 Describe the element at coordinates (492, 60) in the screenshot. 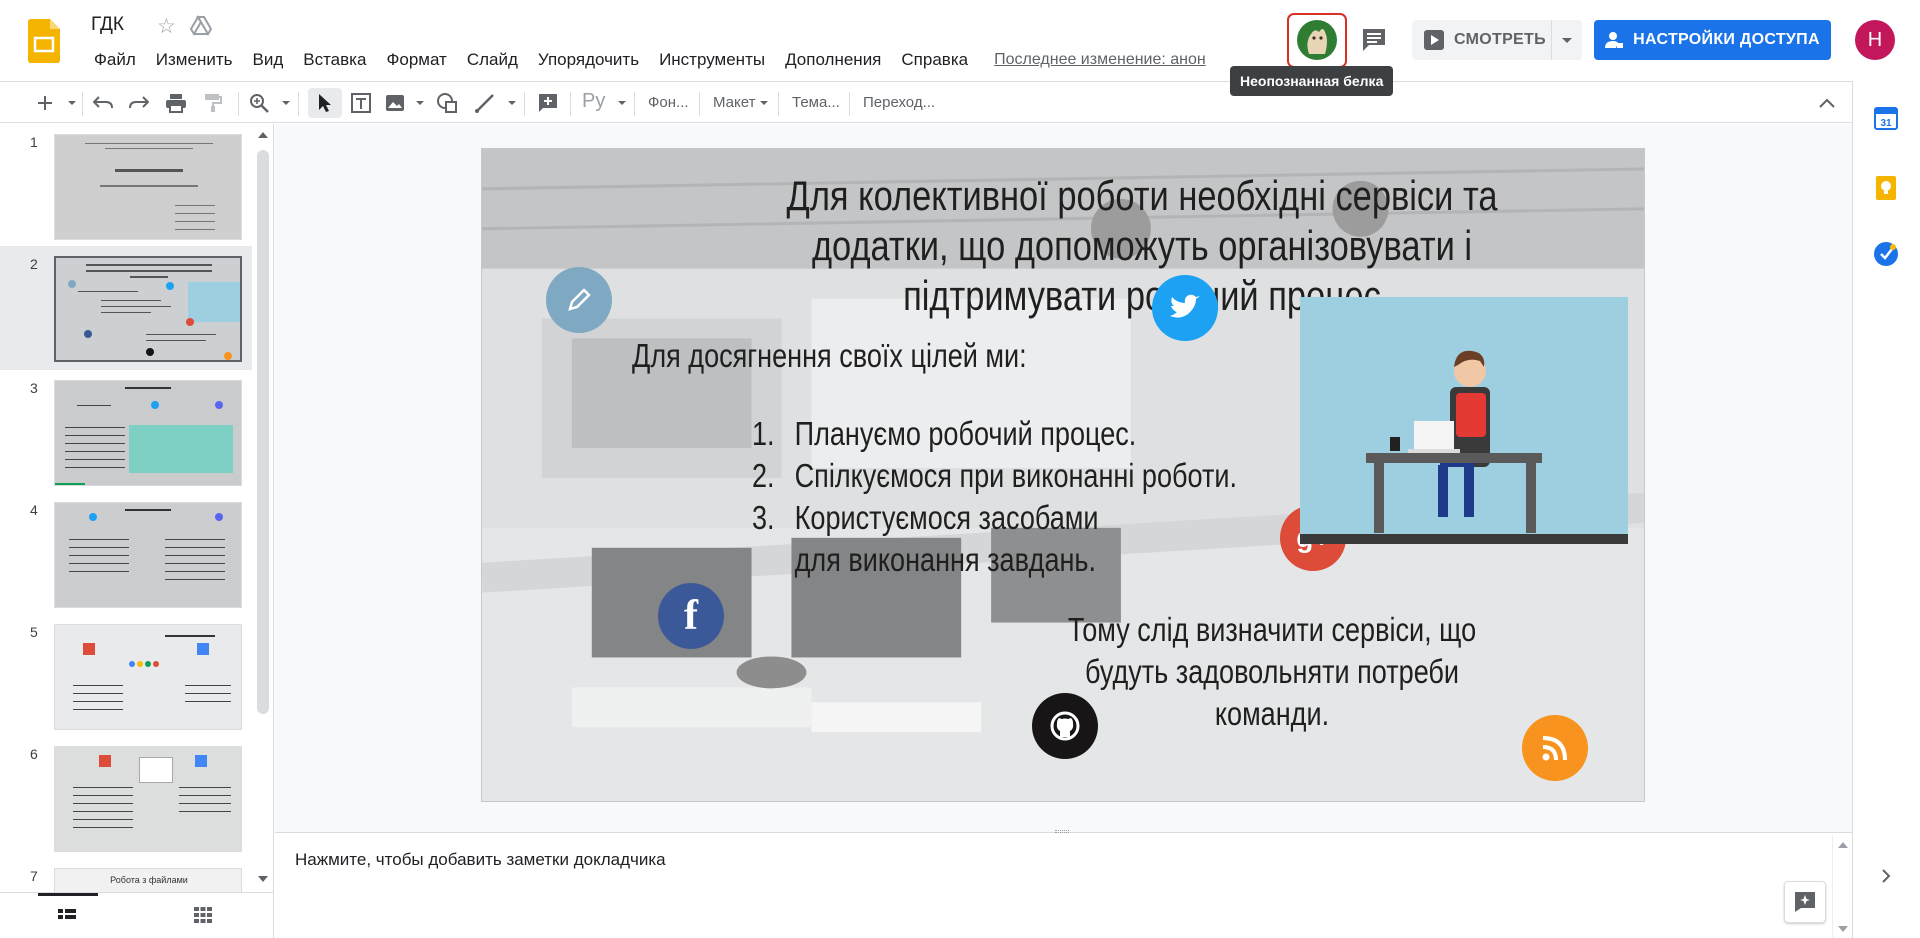

I see `menu-slide: Слайд` at that location.